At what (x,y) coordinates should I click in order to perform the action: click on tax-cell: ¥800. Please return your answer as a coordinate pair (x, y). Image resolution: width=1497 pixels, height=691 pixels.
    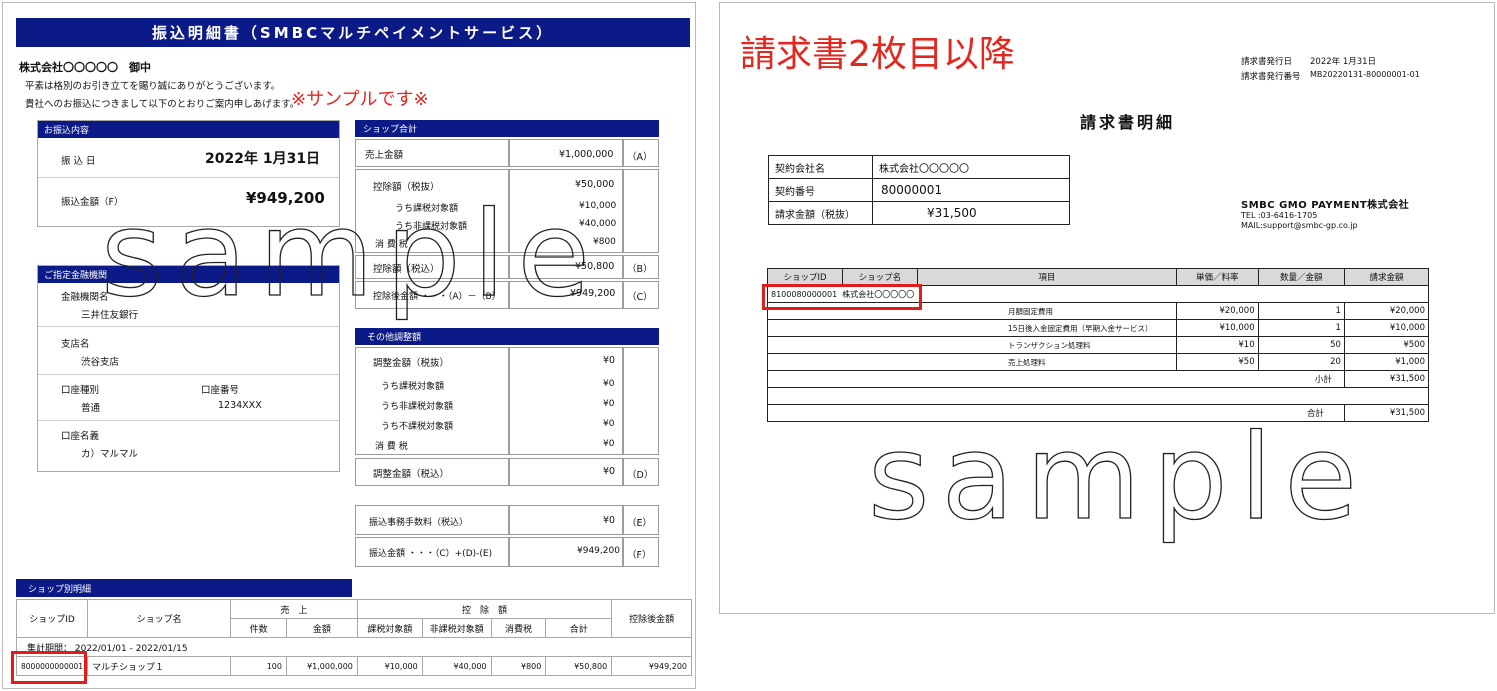
    Looking at the image, I should click on (518, 666).